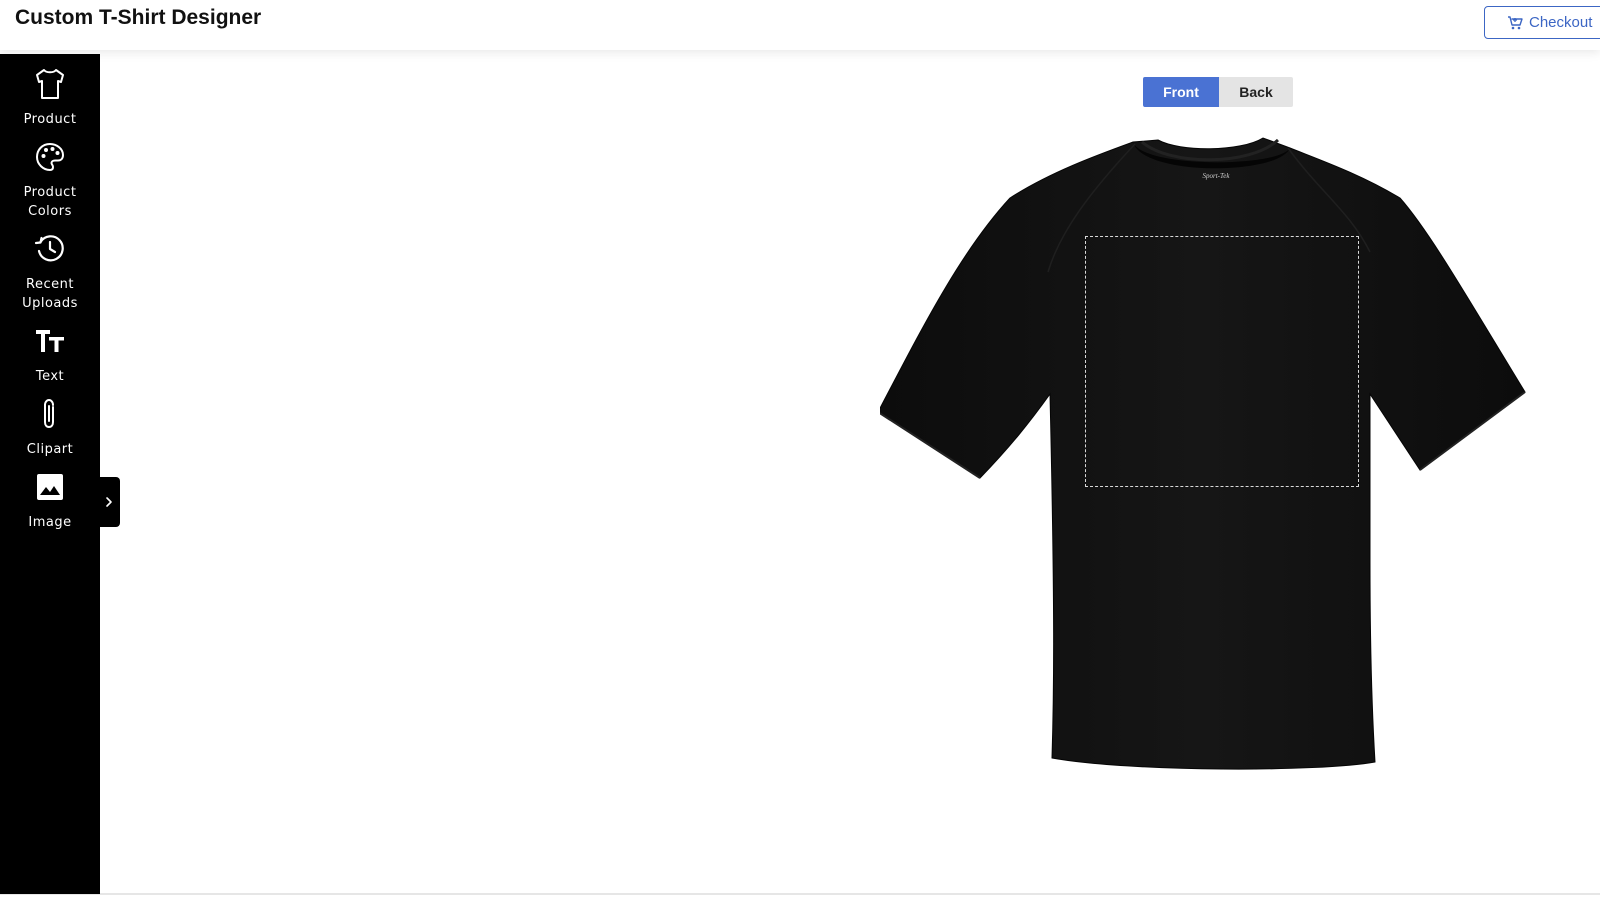  What do you see at coordinates (1222, 361) in the screenshot?
I see `print-area` at bounding box center [1222, 361].